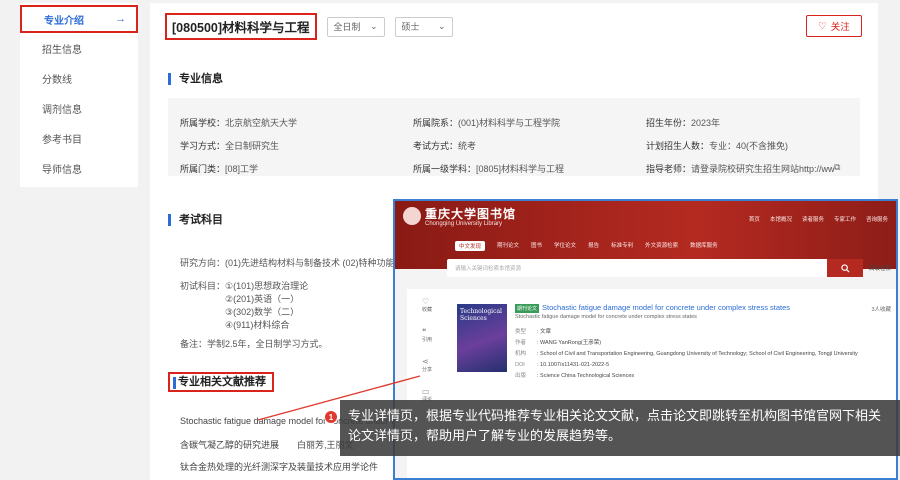 This screenshot has width=900, height=480. Describe the element at coordinates (424, 331) in the screenshot. I see `quote-icon: ❝` at that location.